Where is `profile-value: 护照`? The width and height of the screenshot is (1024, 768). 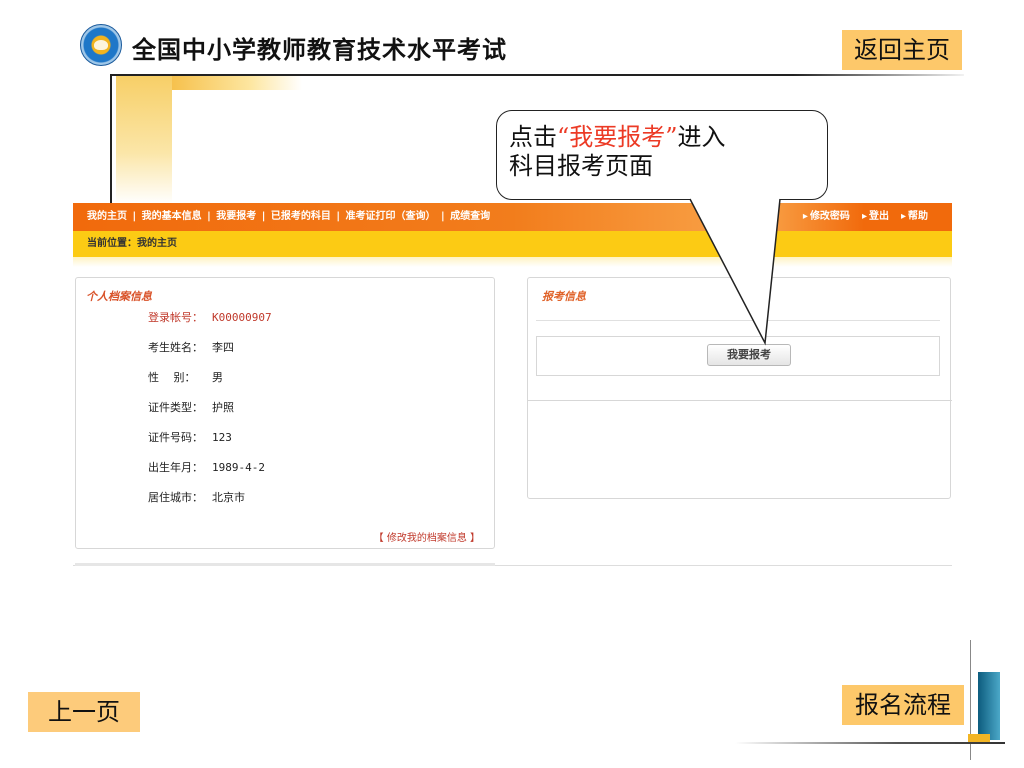
profile-value: 护照 is located at coordinates (223, 407).